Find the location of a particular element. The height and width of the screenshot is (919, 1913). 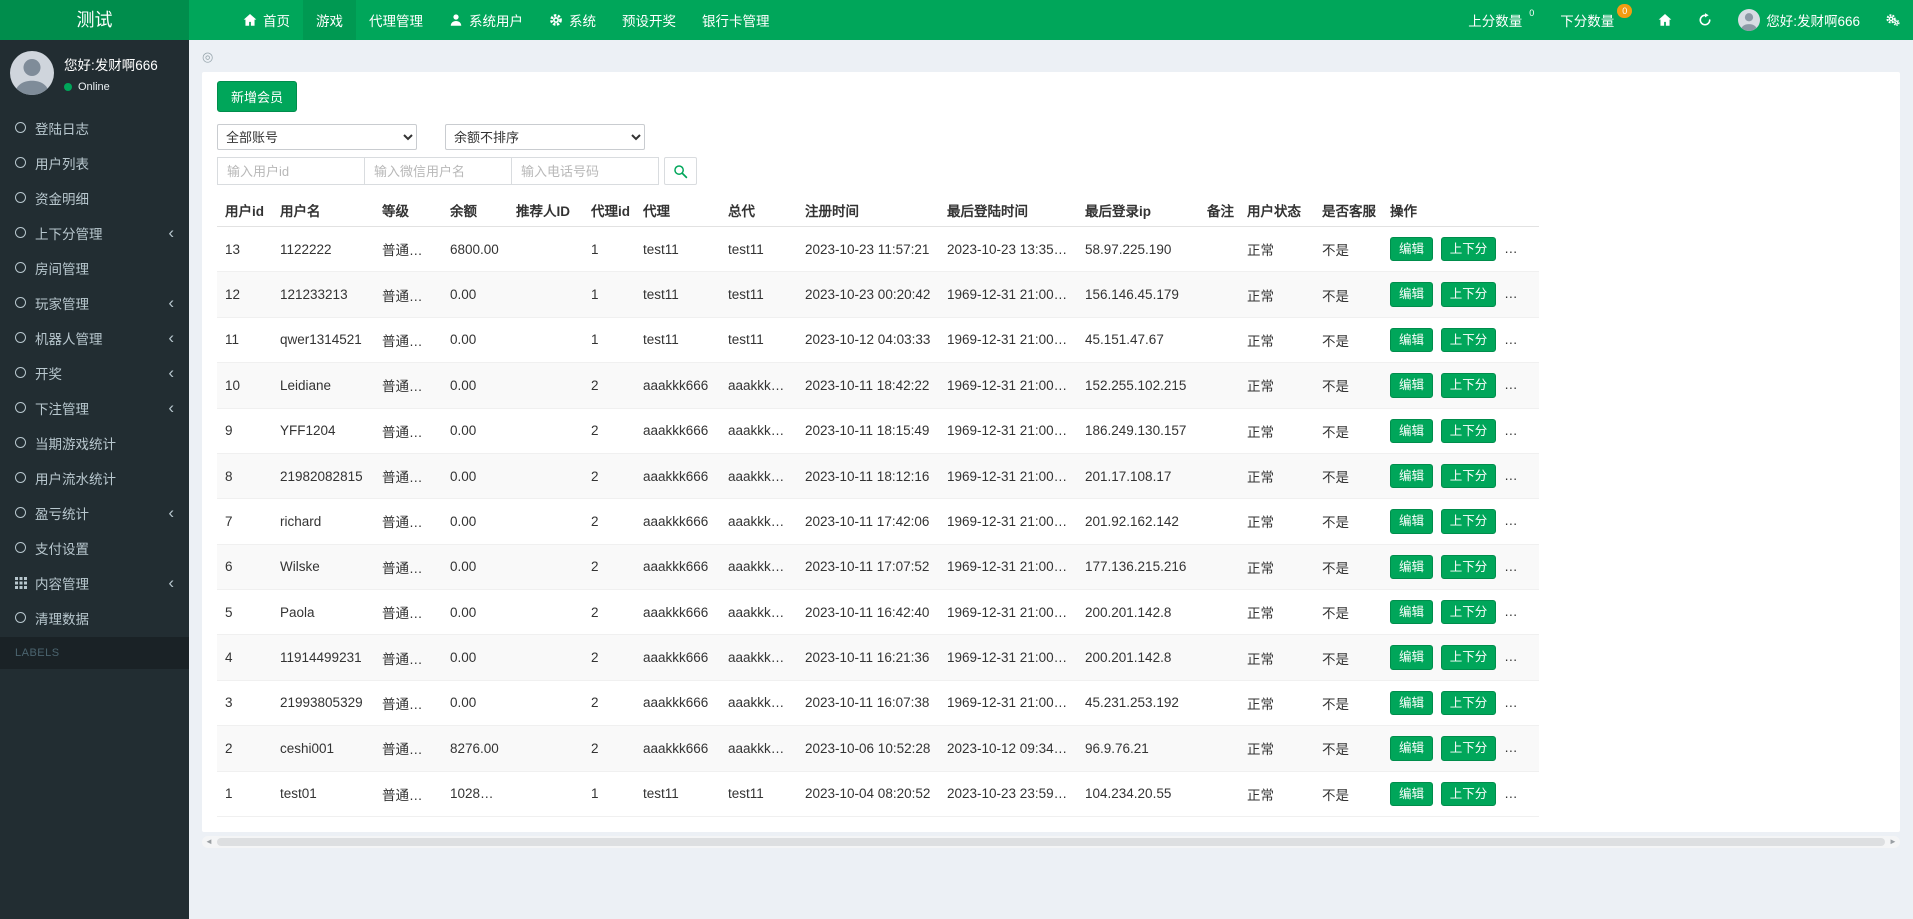

account-filter-select: 全部账号 is located at coordinates (317, 137).